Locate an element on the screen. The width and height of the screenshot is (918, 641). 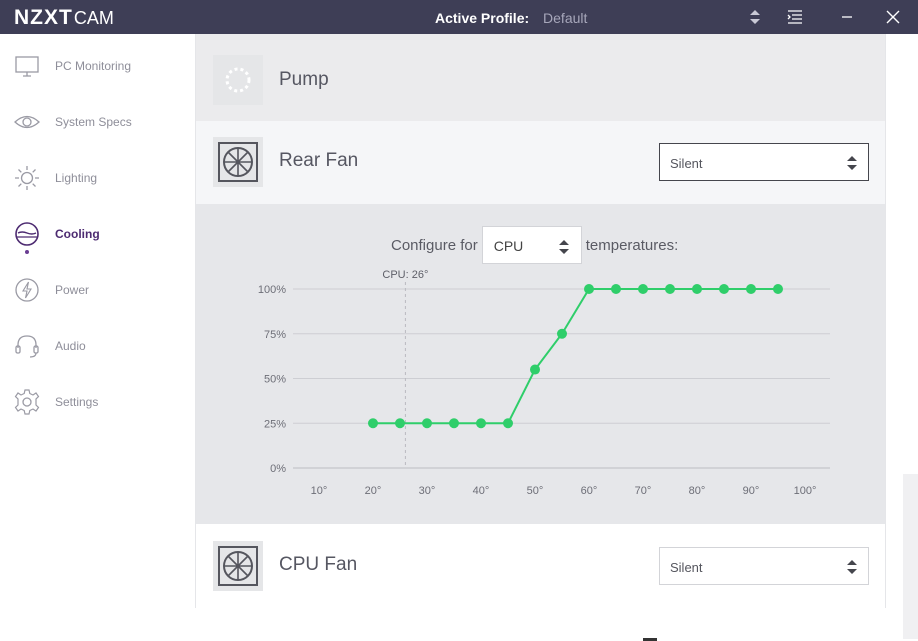
menu-icon is located at coordinates (795, 17).